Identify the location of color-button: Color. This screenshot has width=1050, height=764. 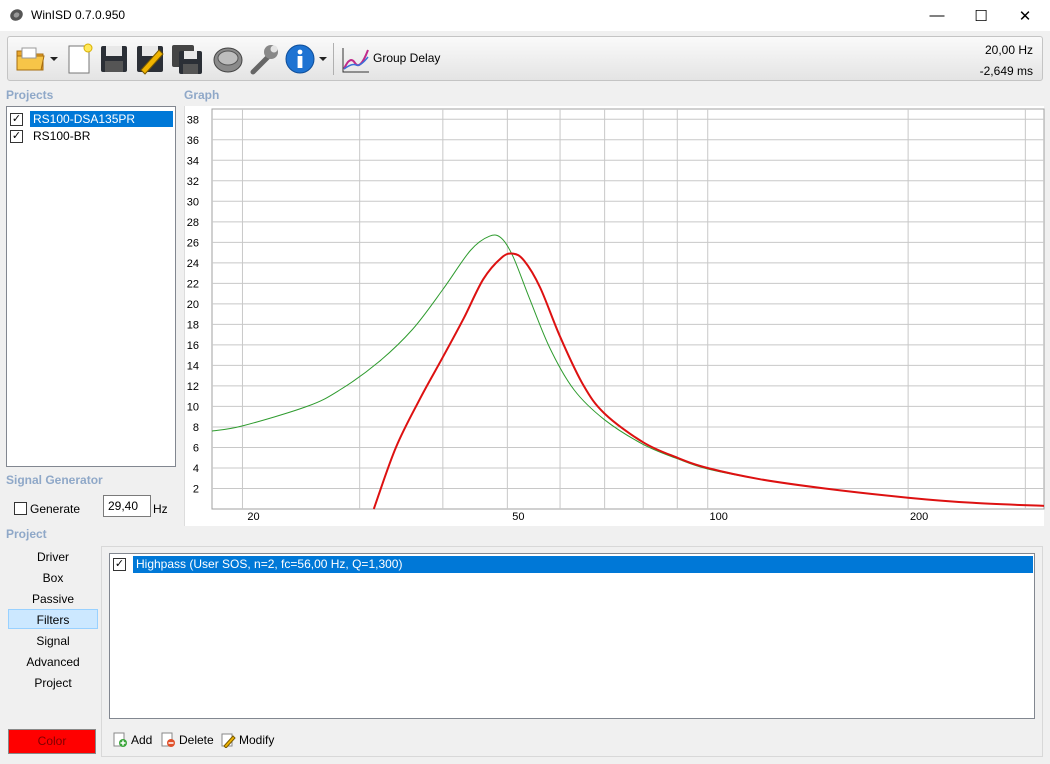
(52, 741).